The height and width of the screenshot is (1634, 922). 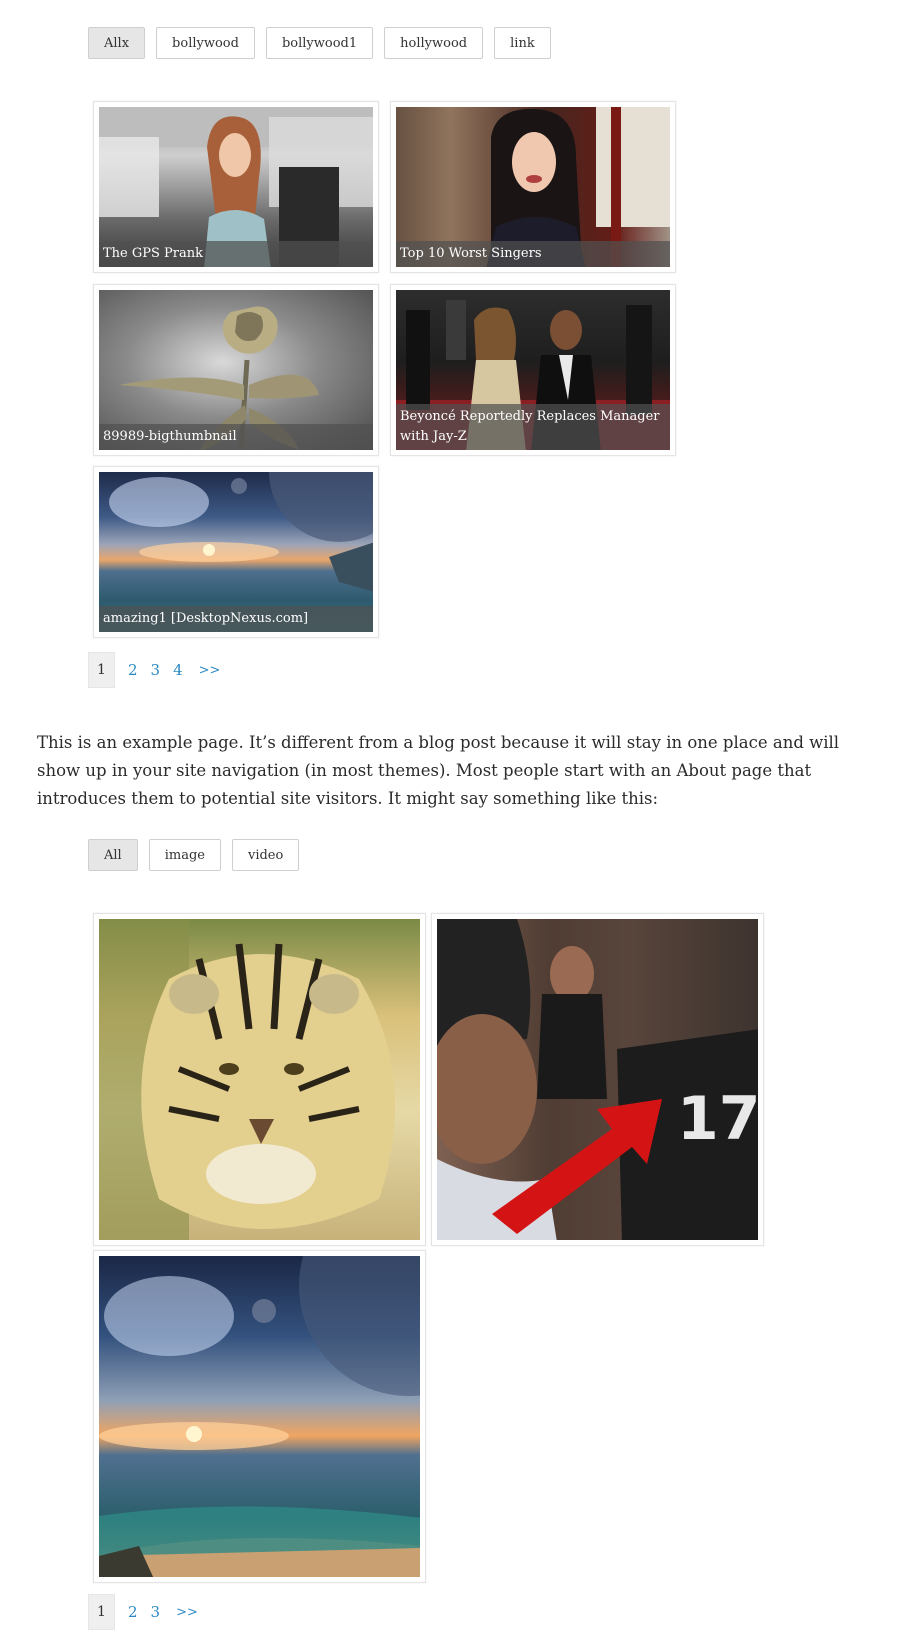 I want to click on amazing-space-thumbnail: amazing1 [DesktopNexus.com], so click(x=236, y=552).